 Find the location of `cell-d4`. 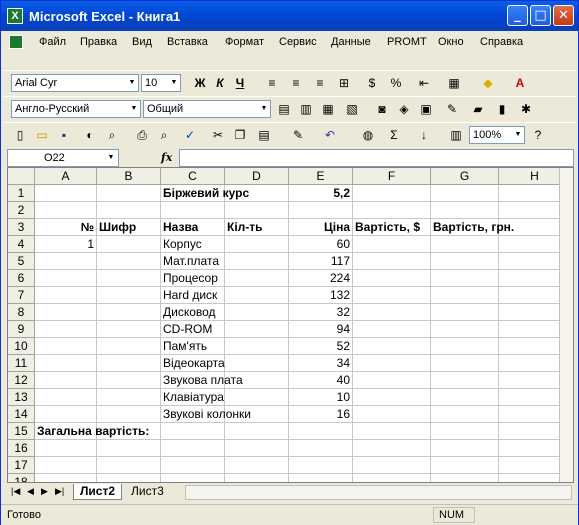

cell-d4 is located at coordinates (257, 244).